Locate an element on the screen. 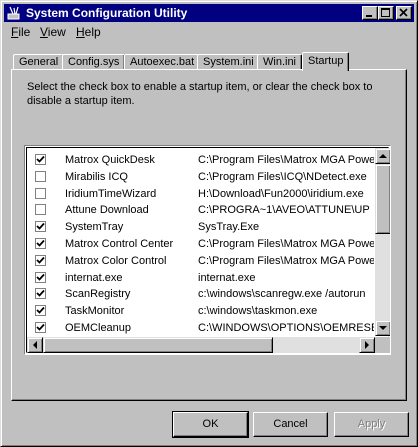 The height and width of the screenshot is (447, 418). arrow-right-icon is located at coordinates (367, 345).